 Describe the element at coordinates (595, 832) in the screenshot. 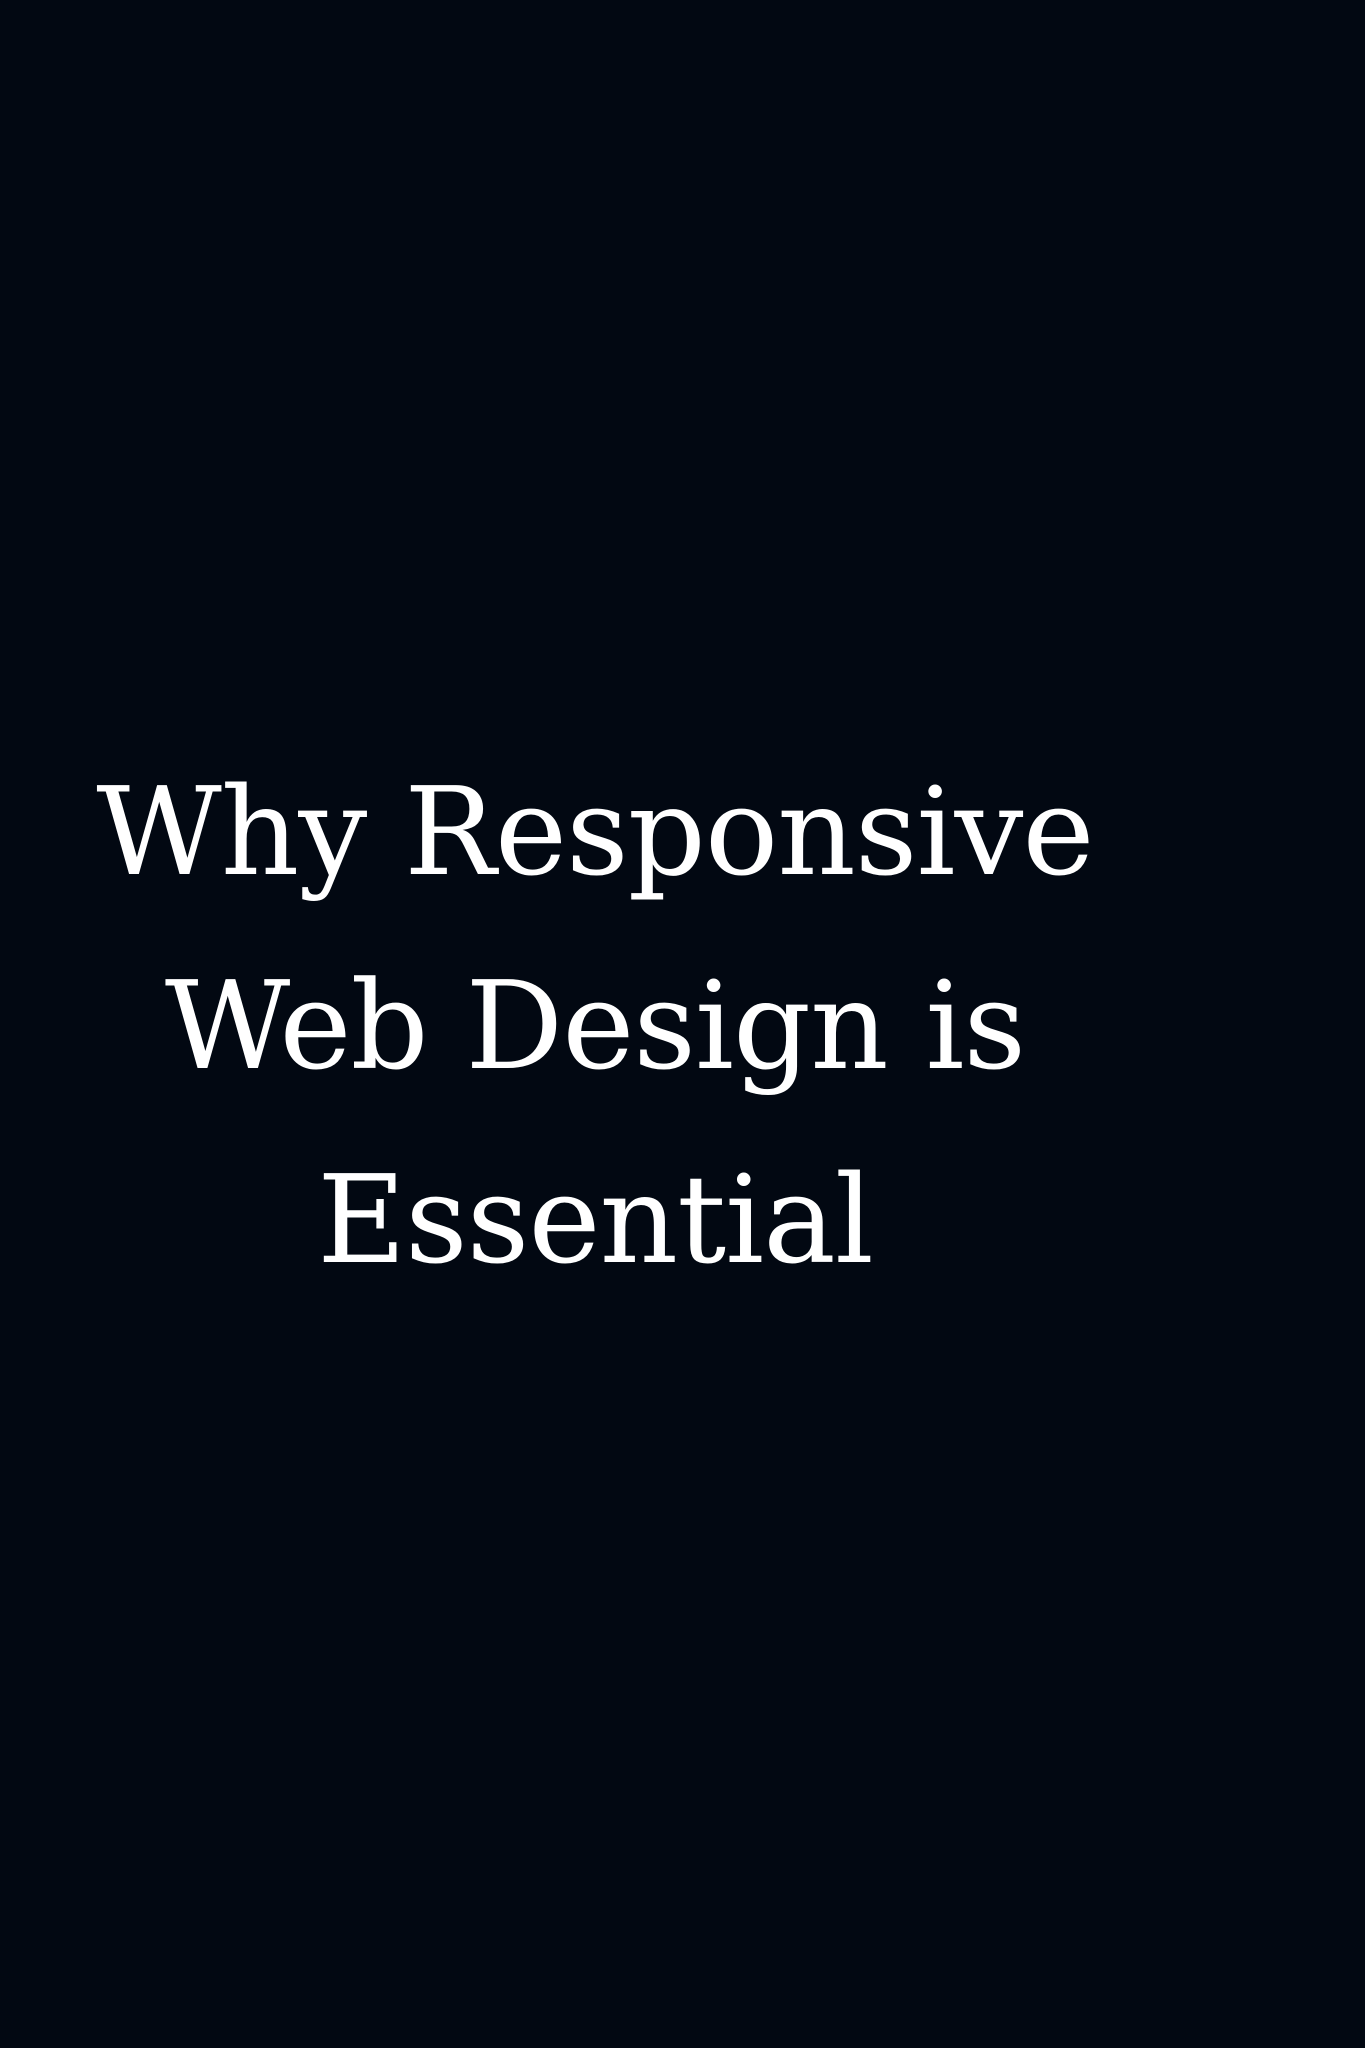

I see `headline-line-1: Why Responsive` at that location.